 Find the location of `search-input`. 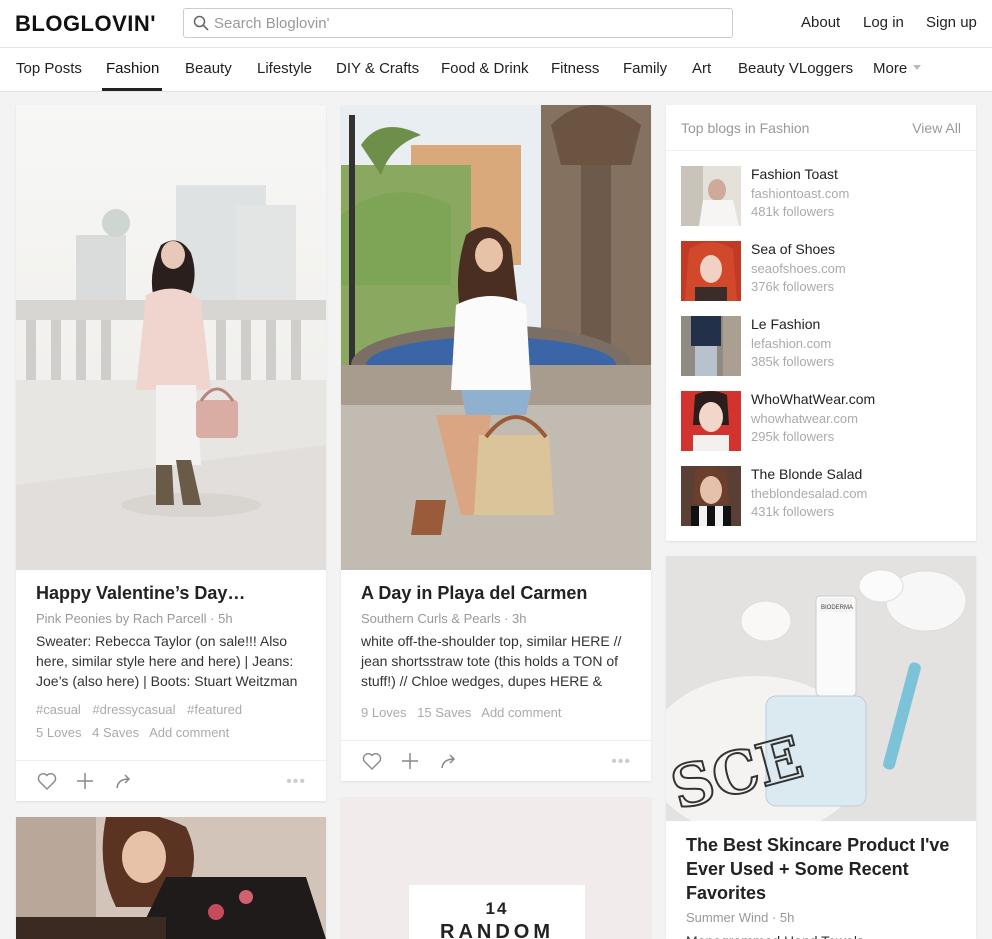

search-input is located at coordinates (464, 23).